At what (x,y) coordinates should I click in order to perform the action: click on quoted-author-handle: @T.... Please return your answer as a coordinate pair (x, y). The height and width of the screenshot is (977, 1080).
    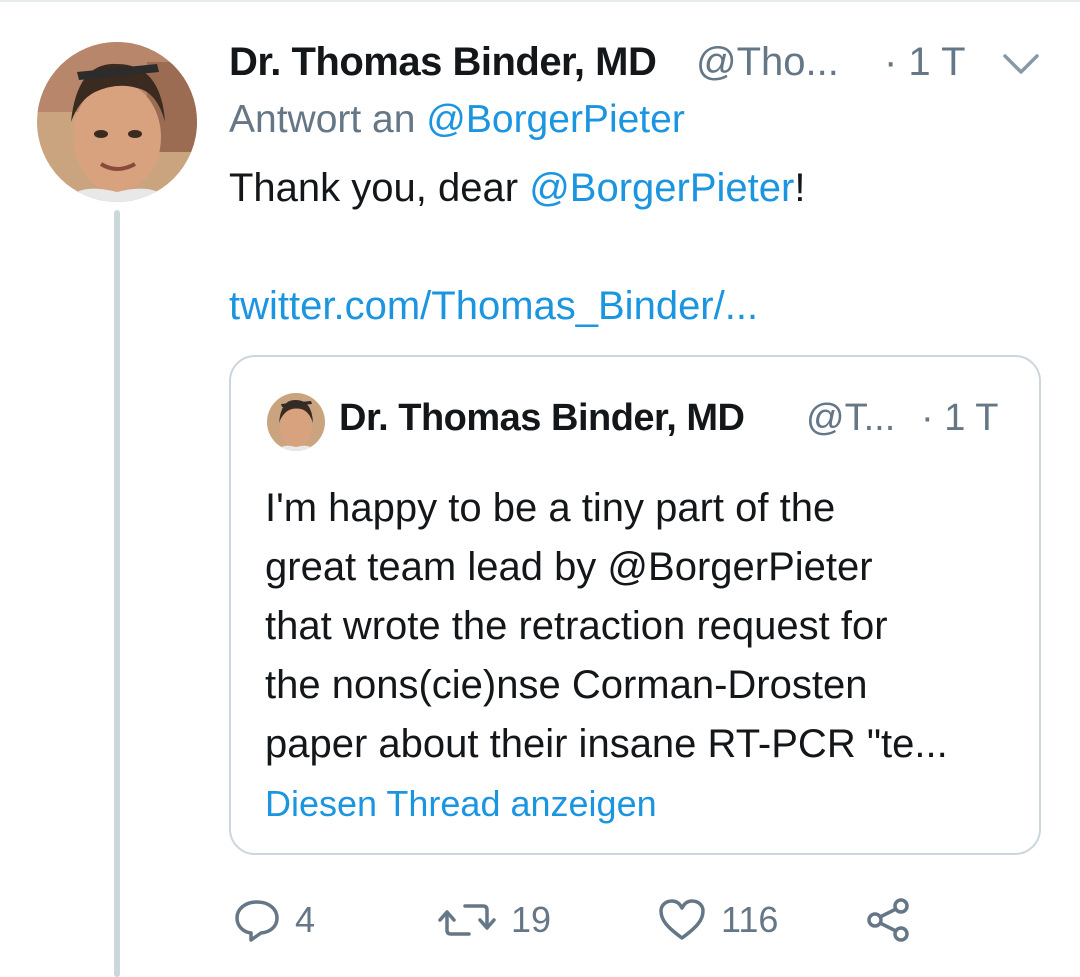
    Looking at the image, I should click on (851, 418).